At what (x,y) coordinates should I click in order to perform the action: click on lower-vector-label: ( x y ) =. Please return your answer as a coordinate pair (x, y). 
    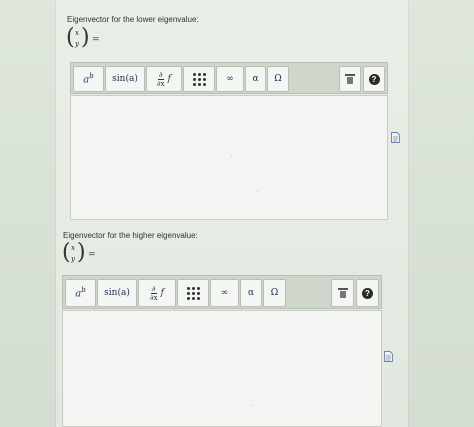
    Looking at the image, I should click on (86, 39).